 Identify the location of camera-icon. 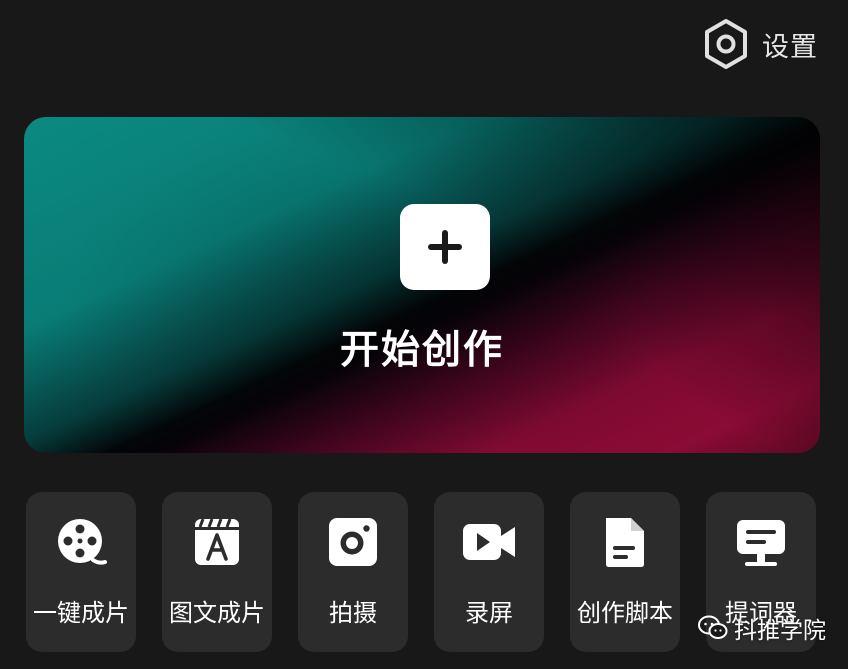
(353, 542).